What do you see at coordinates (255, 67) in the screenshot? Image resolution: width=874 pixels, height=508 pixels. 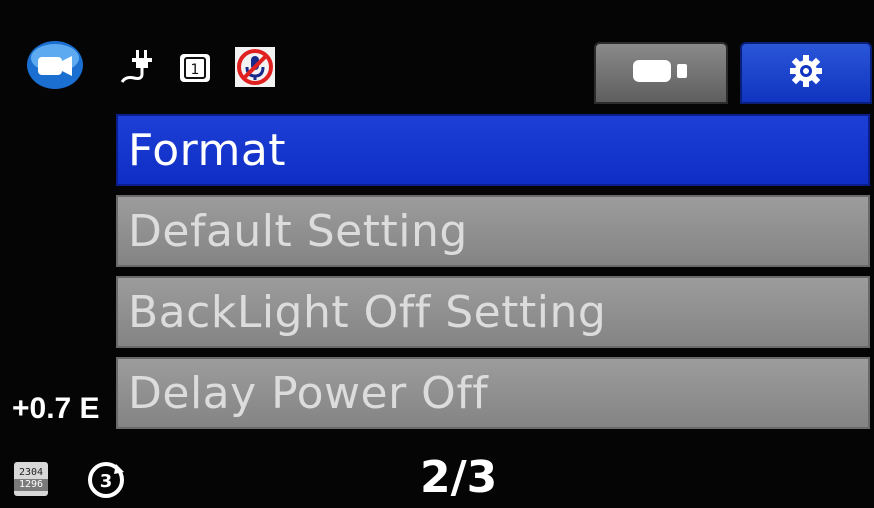 I see `microphone-off-icon` at bounding box center [255, 67].